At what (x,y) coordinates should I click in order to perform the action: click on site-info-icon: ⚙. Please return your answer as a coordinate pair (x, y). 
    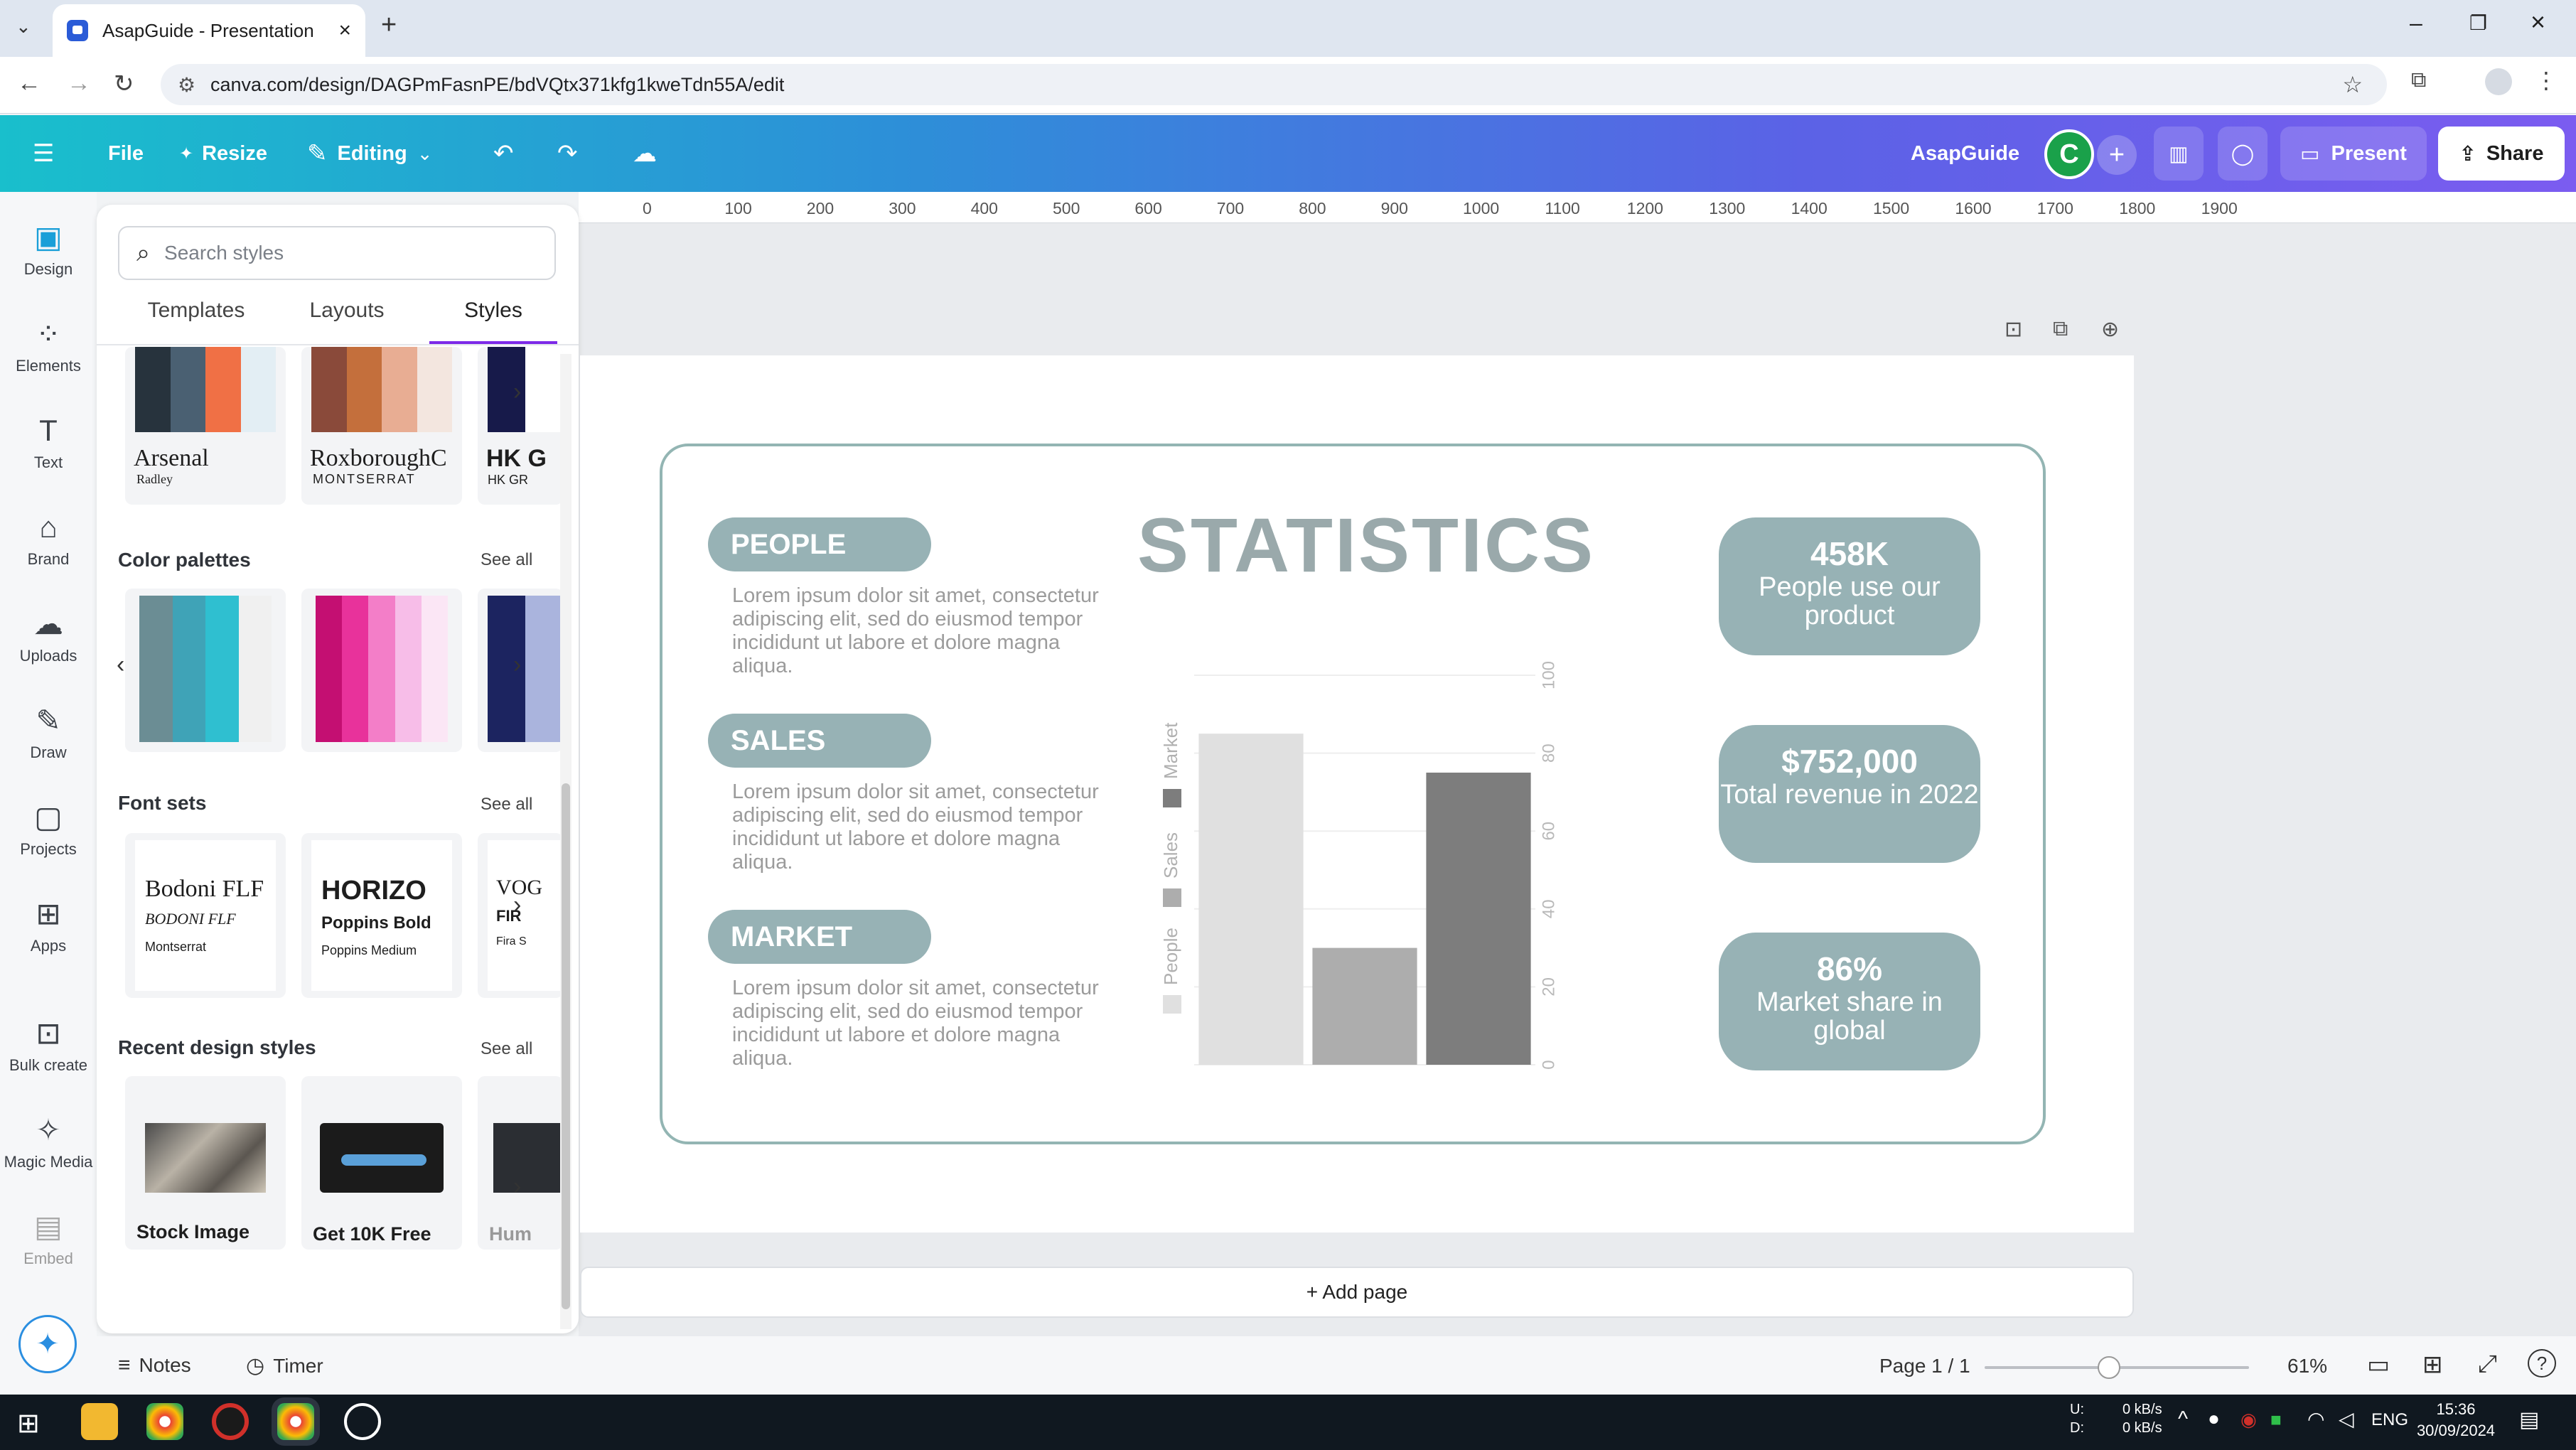
    Looking at the image, I should click on (186, 85).